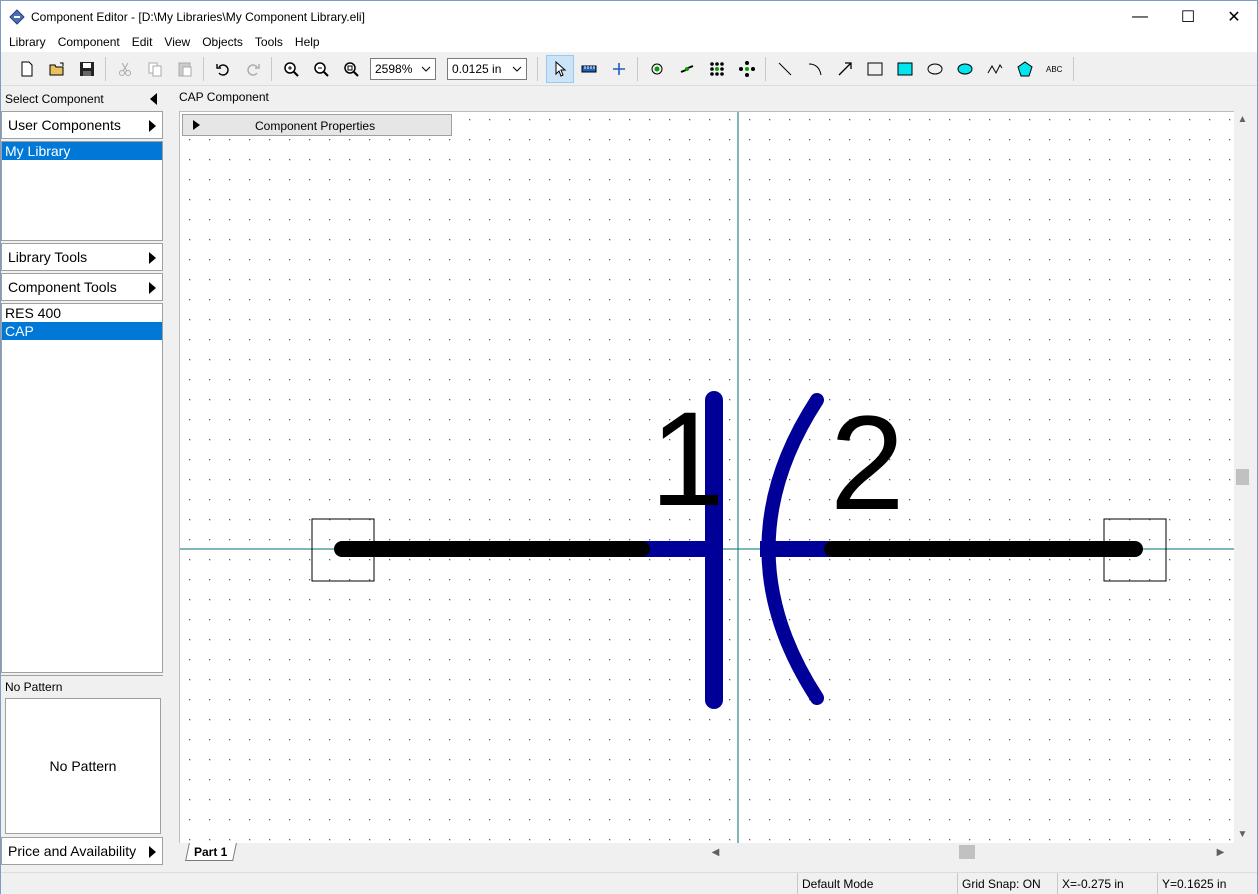  What do you see at coordinates (64, 125) in the screenshot?
I see `user-components-label: User Components` at bounding box center [64, 125].